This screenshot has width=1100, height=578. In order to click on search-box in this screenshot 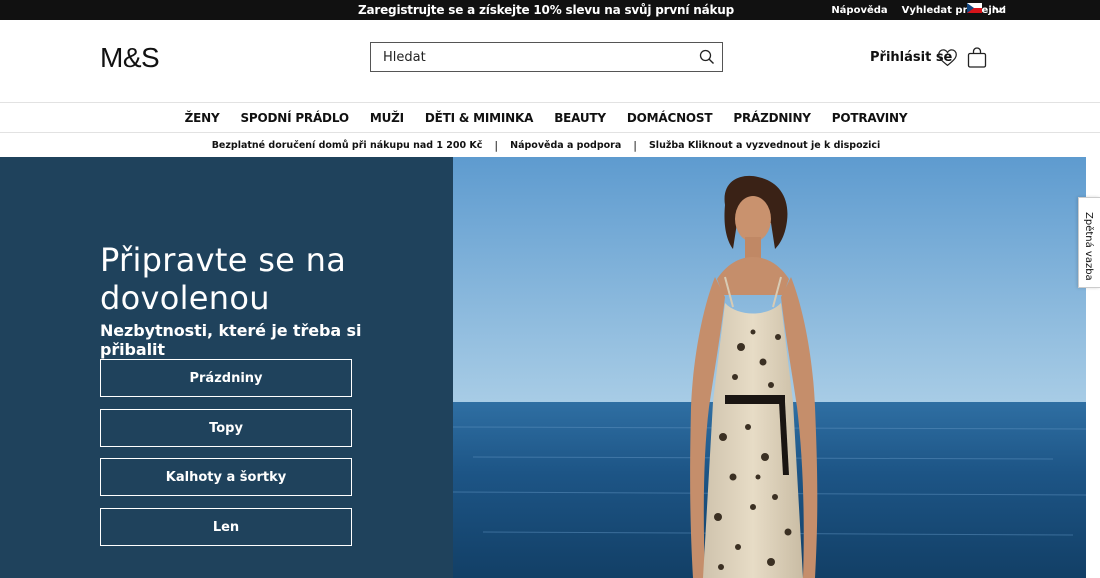, I will do `click(546, 57)`.